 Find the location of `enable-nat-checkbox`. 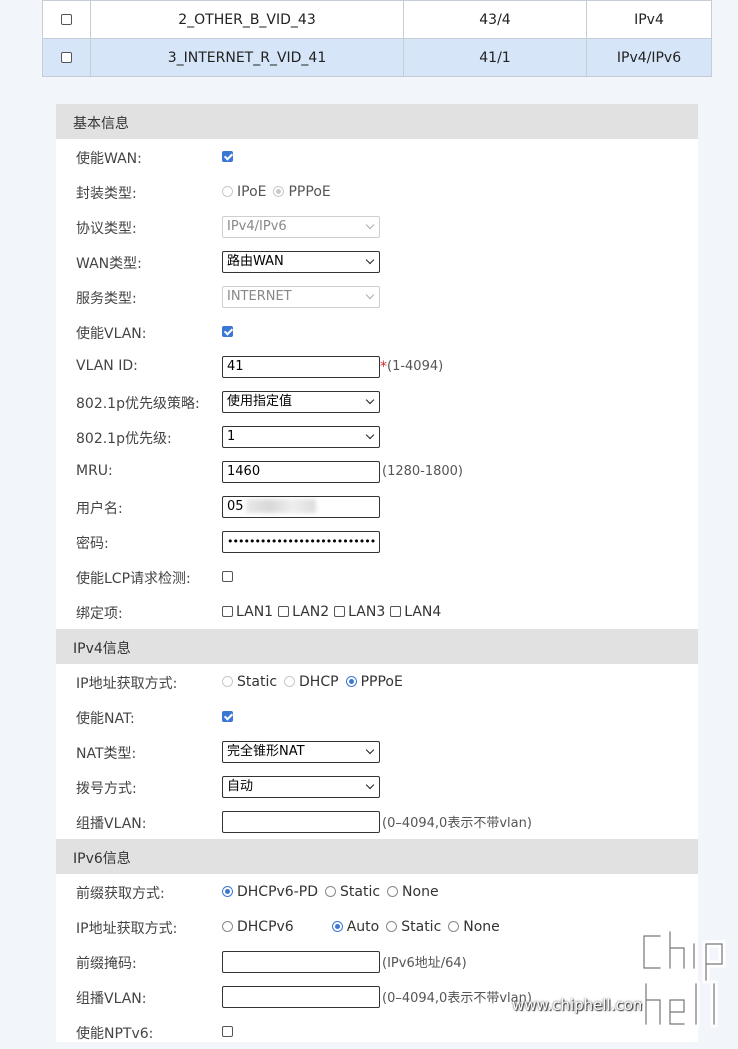

enable-nat-checkbox is located at coordinates (227, 716).